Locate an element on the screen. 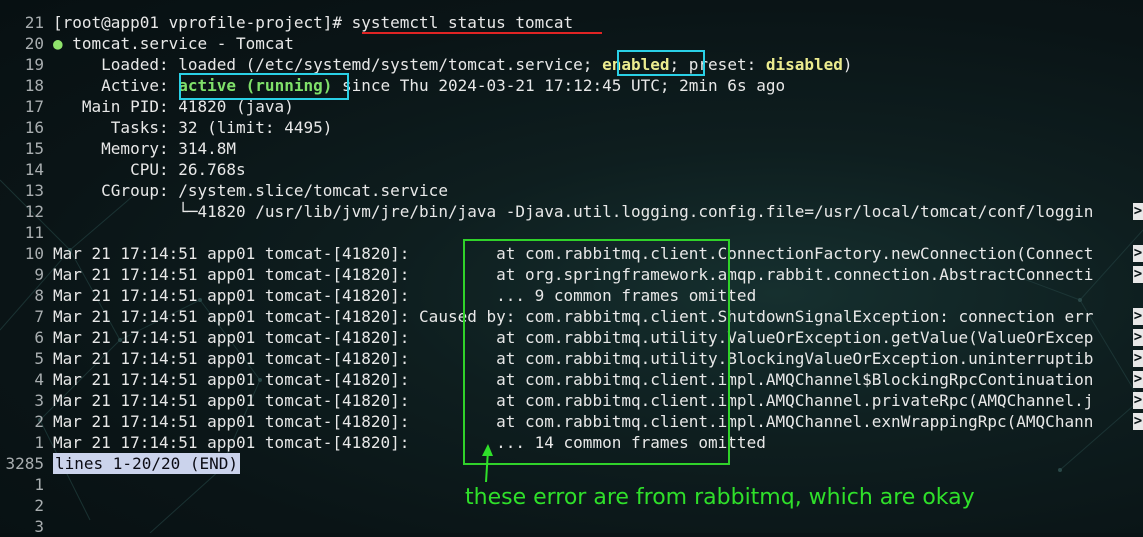  line-number: 19 is located at coordinates (34, 64).